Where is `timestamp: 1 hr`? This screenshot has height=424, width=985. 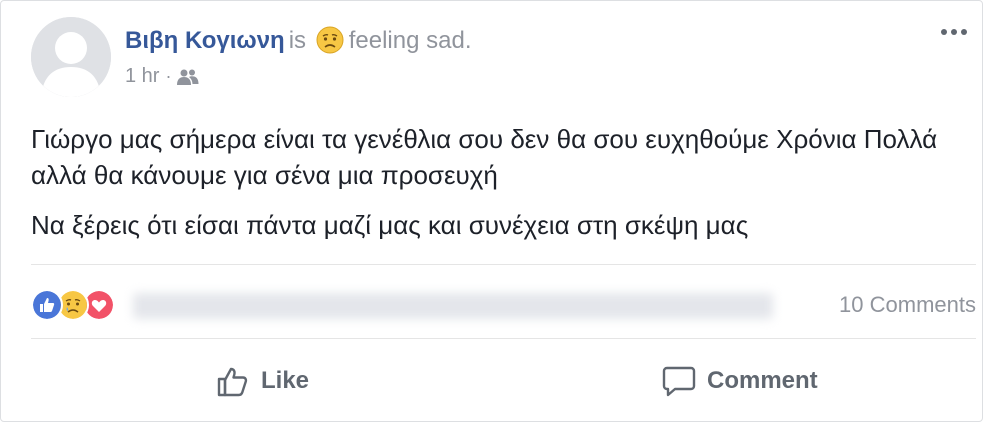
timestamp: 1 hr is located at coordinates (142, 76).